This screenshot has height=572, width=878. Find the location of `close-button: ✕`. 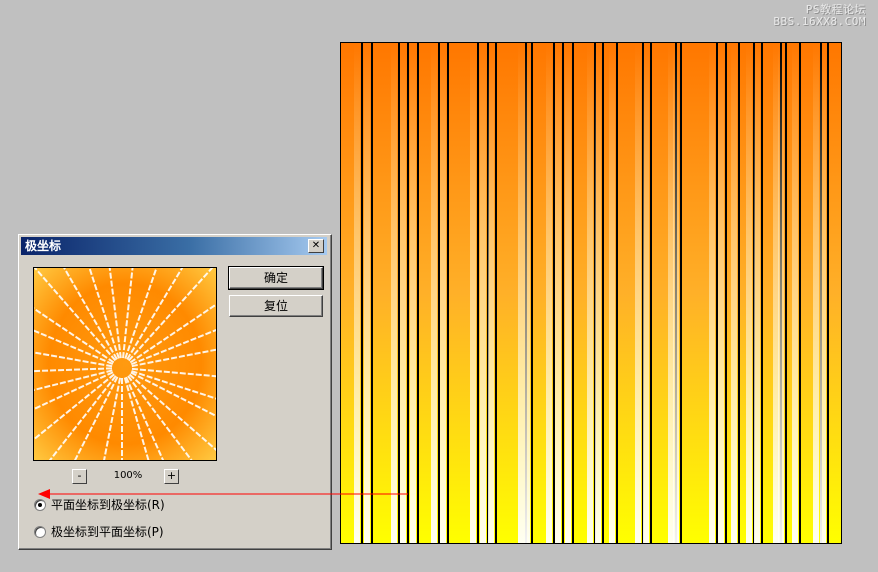

close-button: ✕ is located at coordinates (316, 246).